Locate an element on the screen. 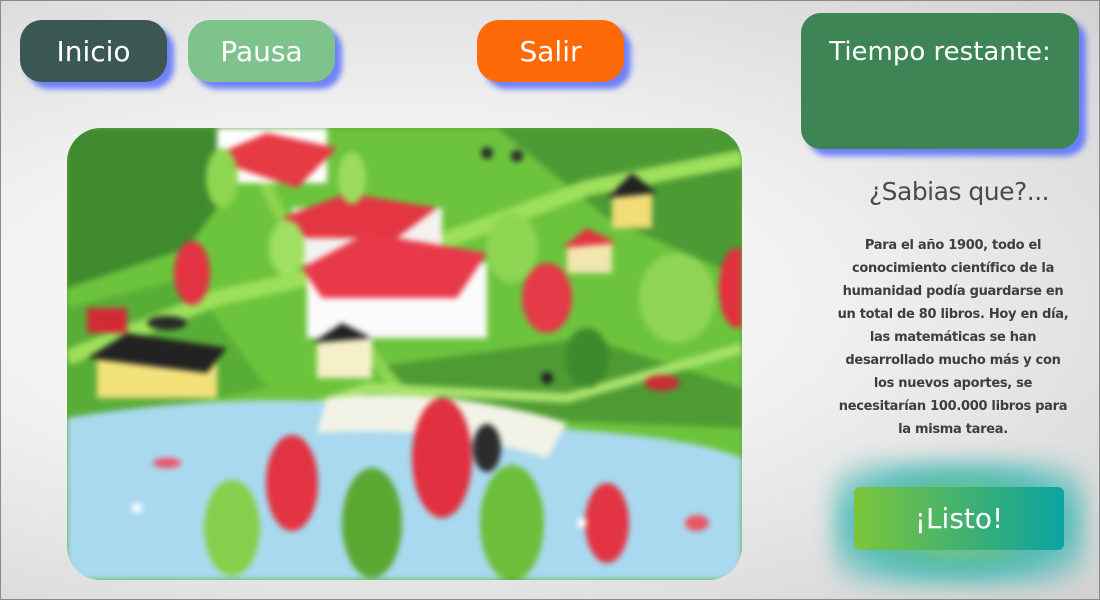  exit-button: Salir is located at coordinates (550, 51).